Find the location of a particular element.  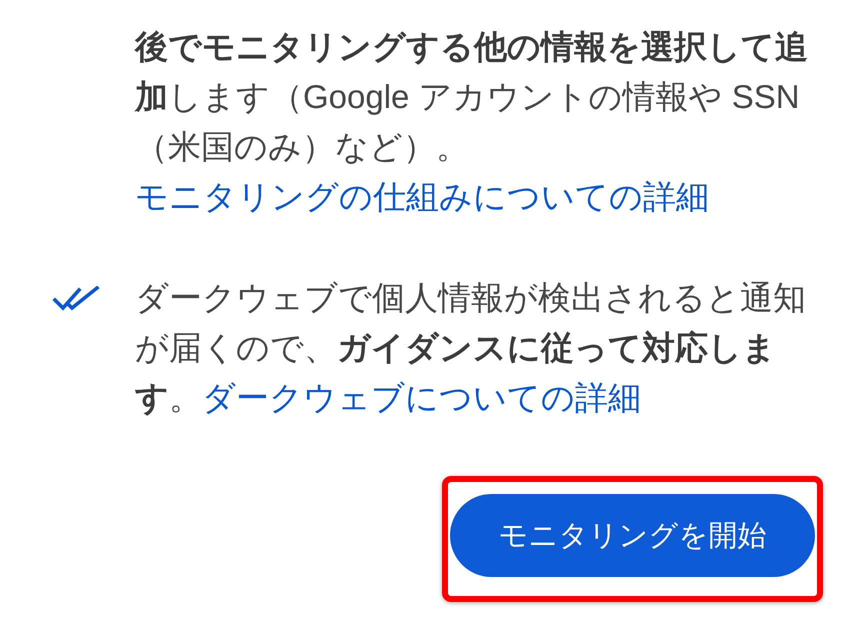

details-link: モニタリングの仕組みについての詳細 is located at coordinates (422, 196).